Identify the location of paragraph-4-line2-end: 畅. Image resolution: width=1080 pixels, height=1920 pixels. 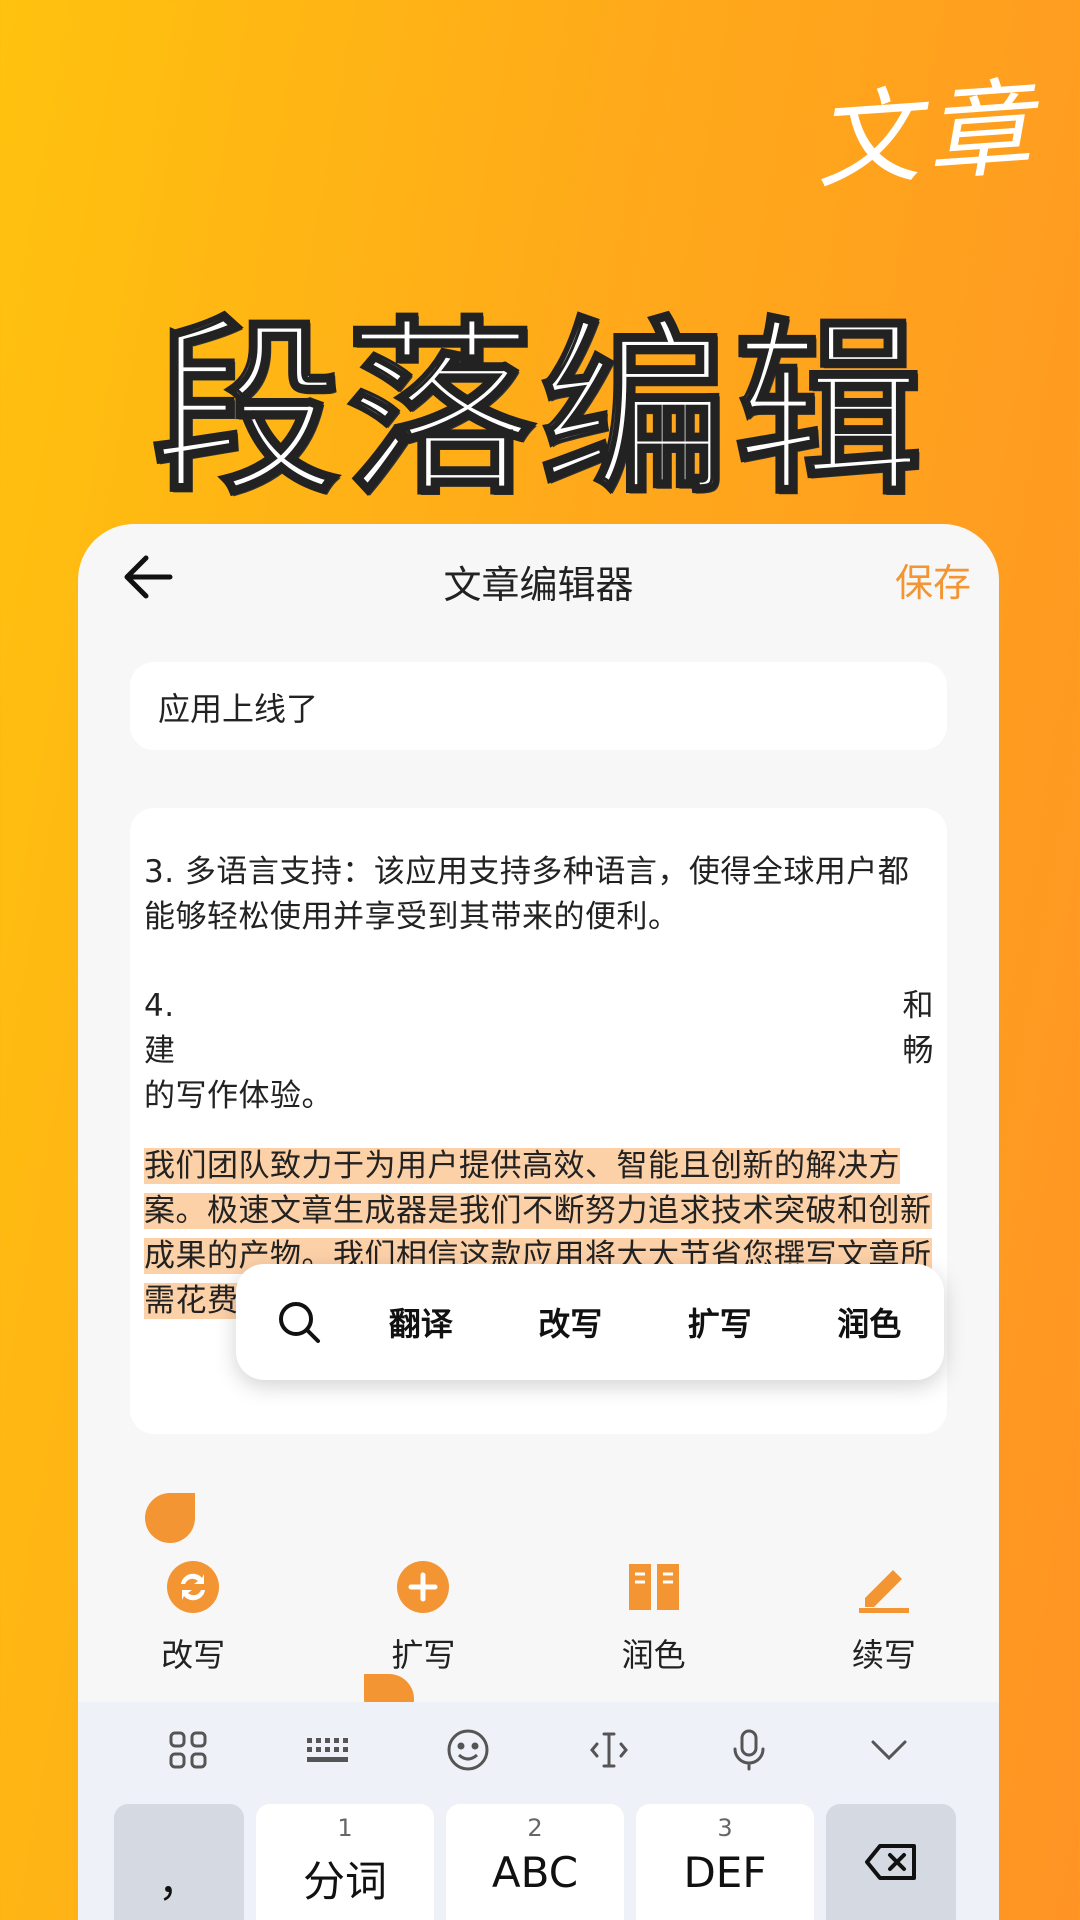
(918, 1051).